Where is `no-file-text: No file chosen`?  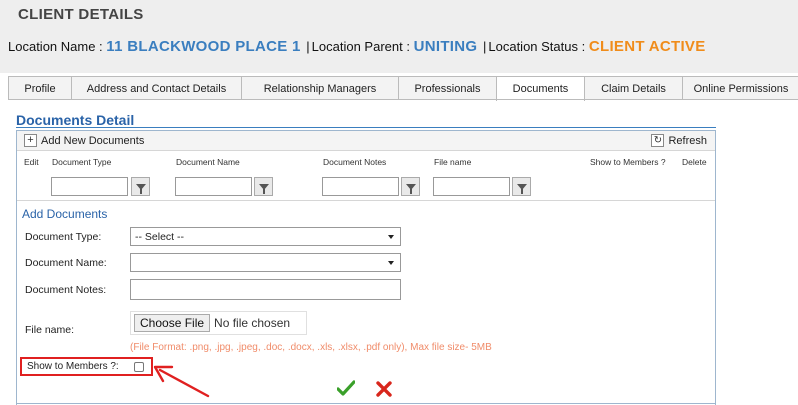 no-file-text: No file chosen is located at coordinates (252, 323).